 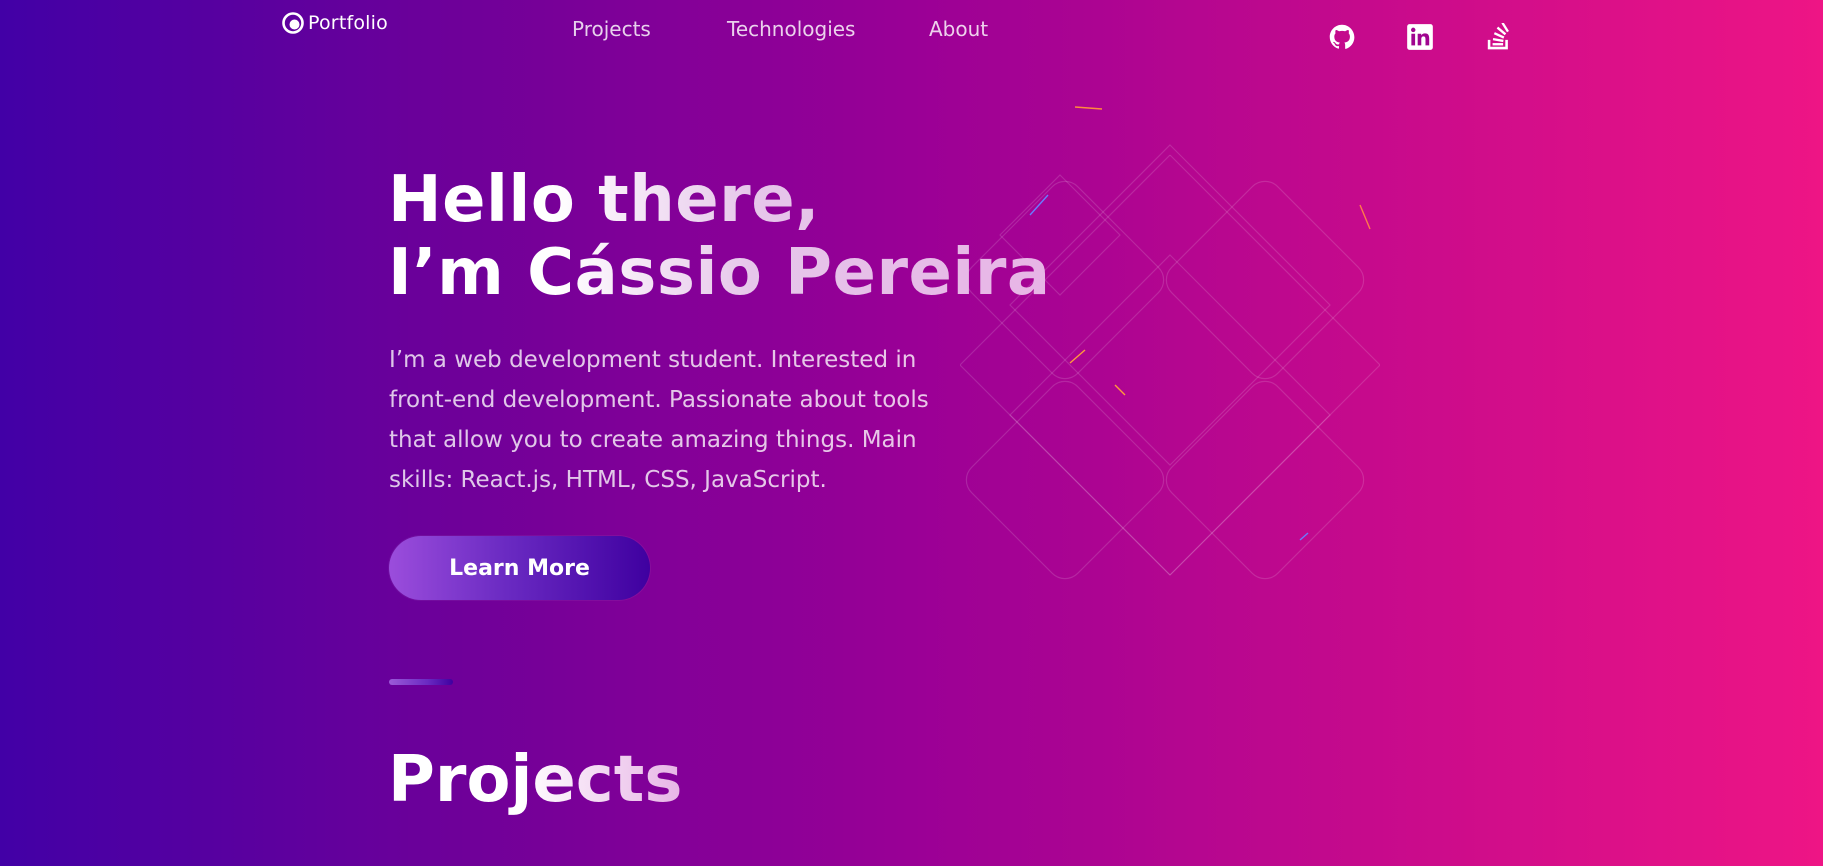 I want to click on learn-more-button: Learn More, so click(x=519, y=568).